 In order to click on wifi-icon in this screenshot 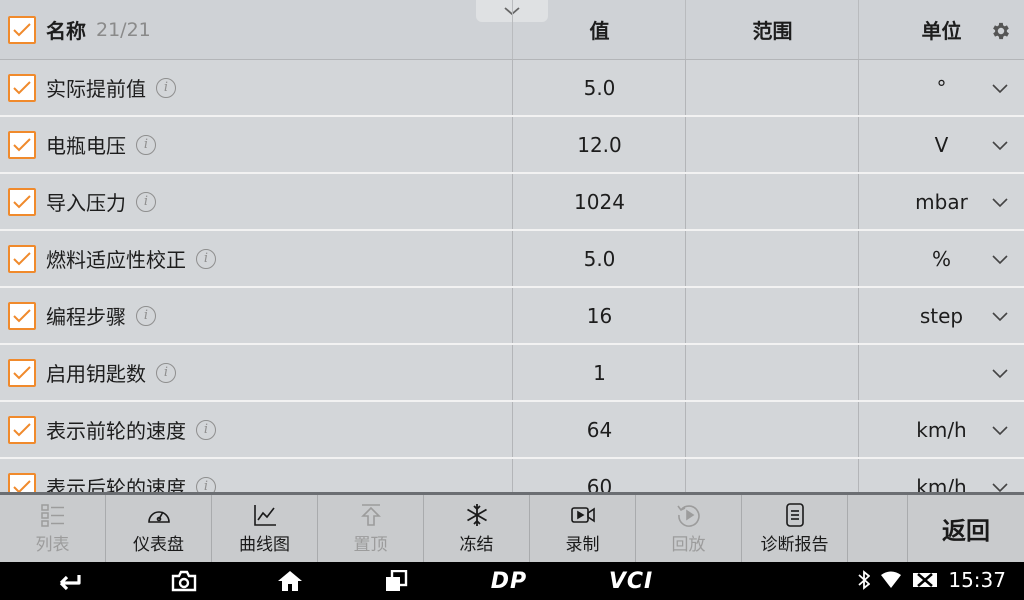, I will do `click(891, 579)`.